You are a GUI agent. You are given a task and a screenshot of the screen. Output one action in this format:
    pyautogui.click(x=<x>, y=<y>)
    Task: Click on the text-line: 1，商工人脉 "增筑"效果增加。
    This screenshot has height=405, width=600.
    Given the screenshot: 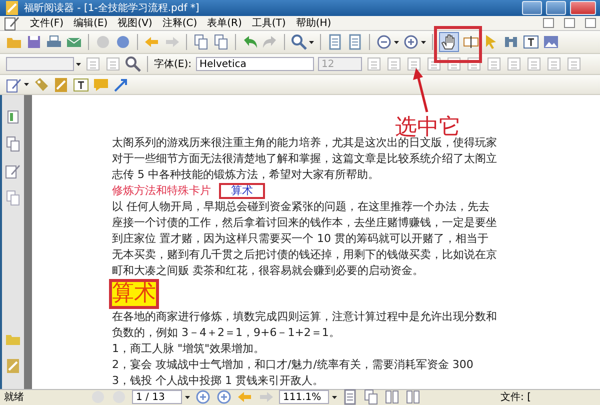 What is the action you would take?
    pyautogui.click(x=189, y=349)
    